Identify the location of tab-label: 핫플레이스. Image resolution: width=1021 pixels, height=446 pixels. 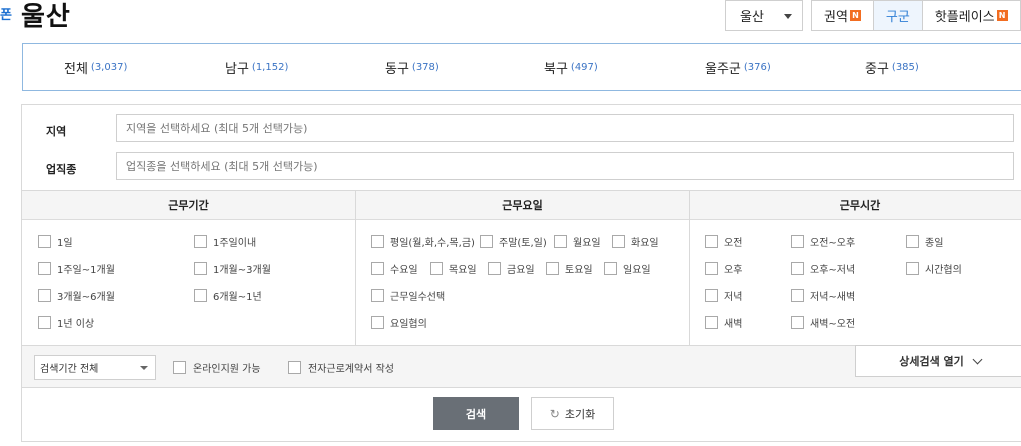
(964, 17).